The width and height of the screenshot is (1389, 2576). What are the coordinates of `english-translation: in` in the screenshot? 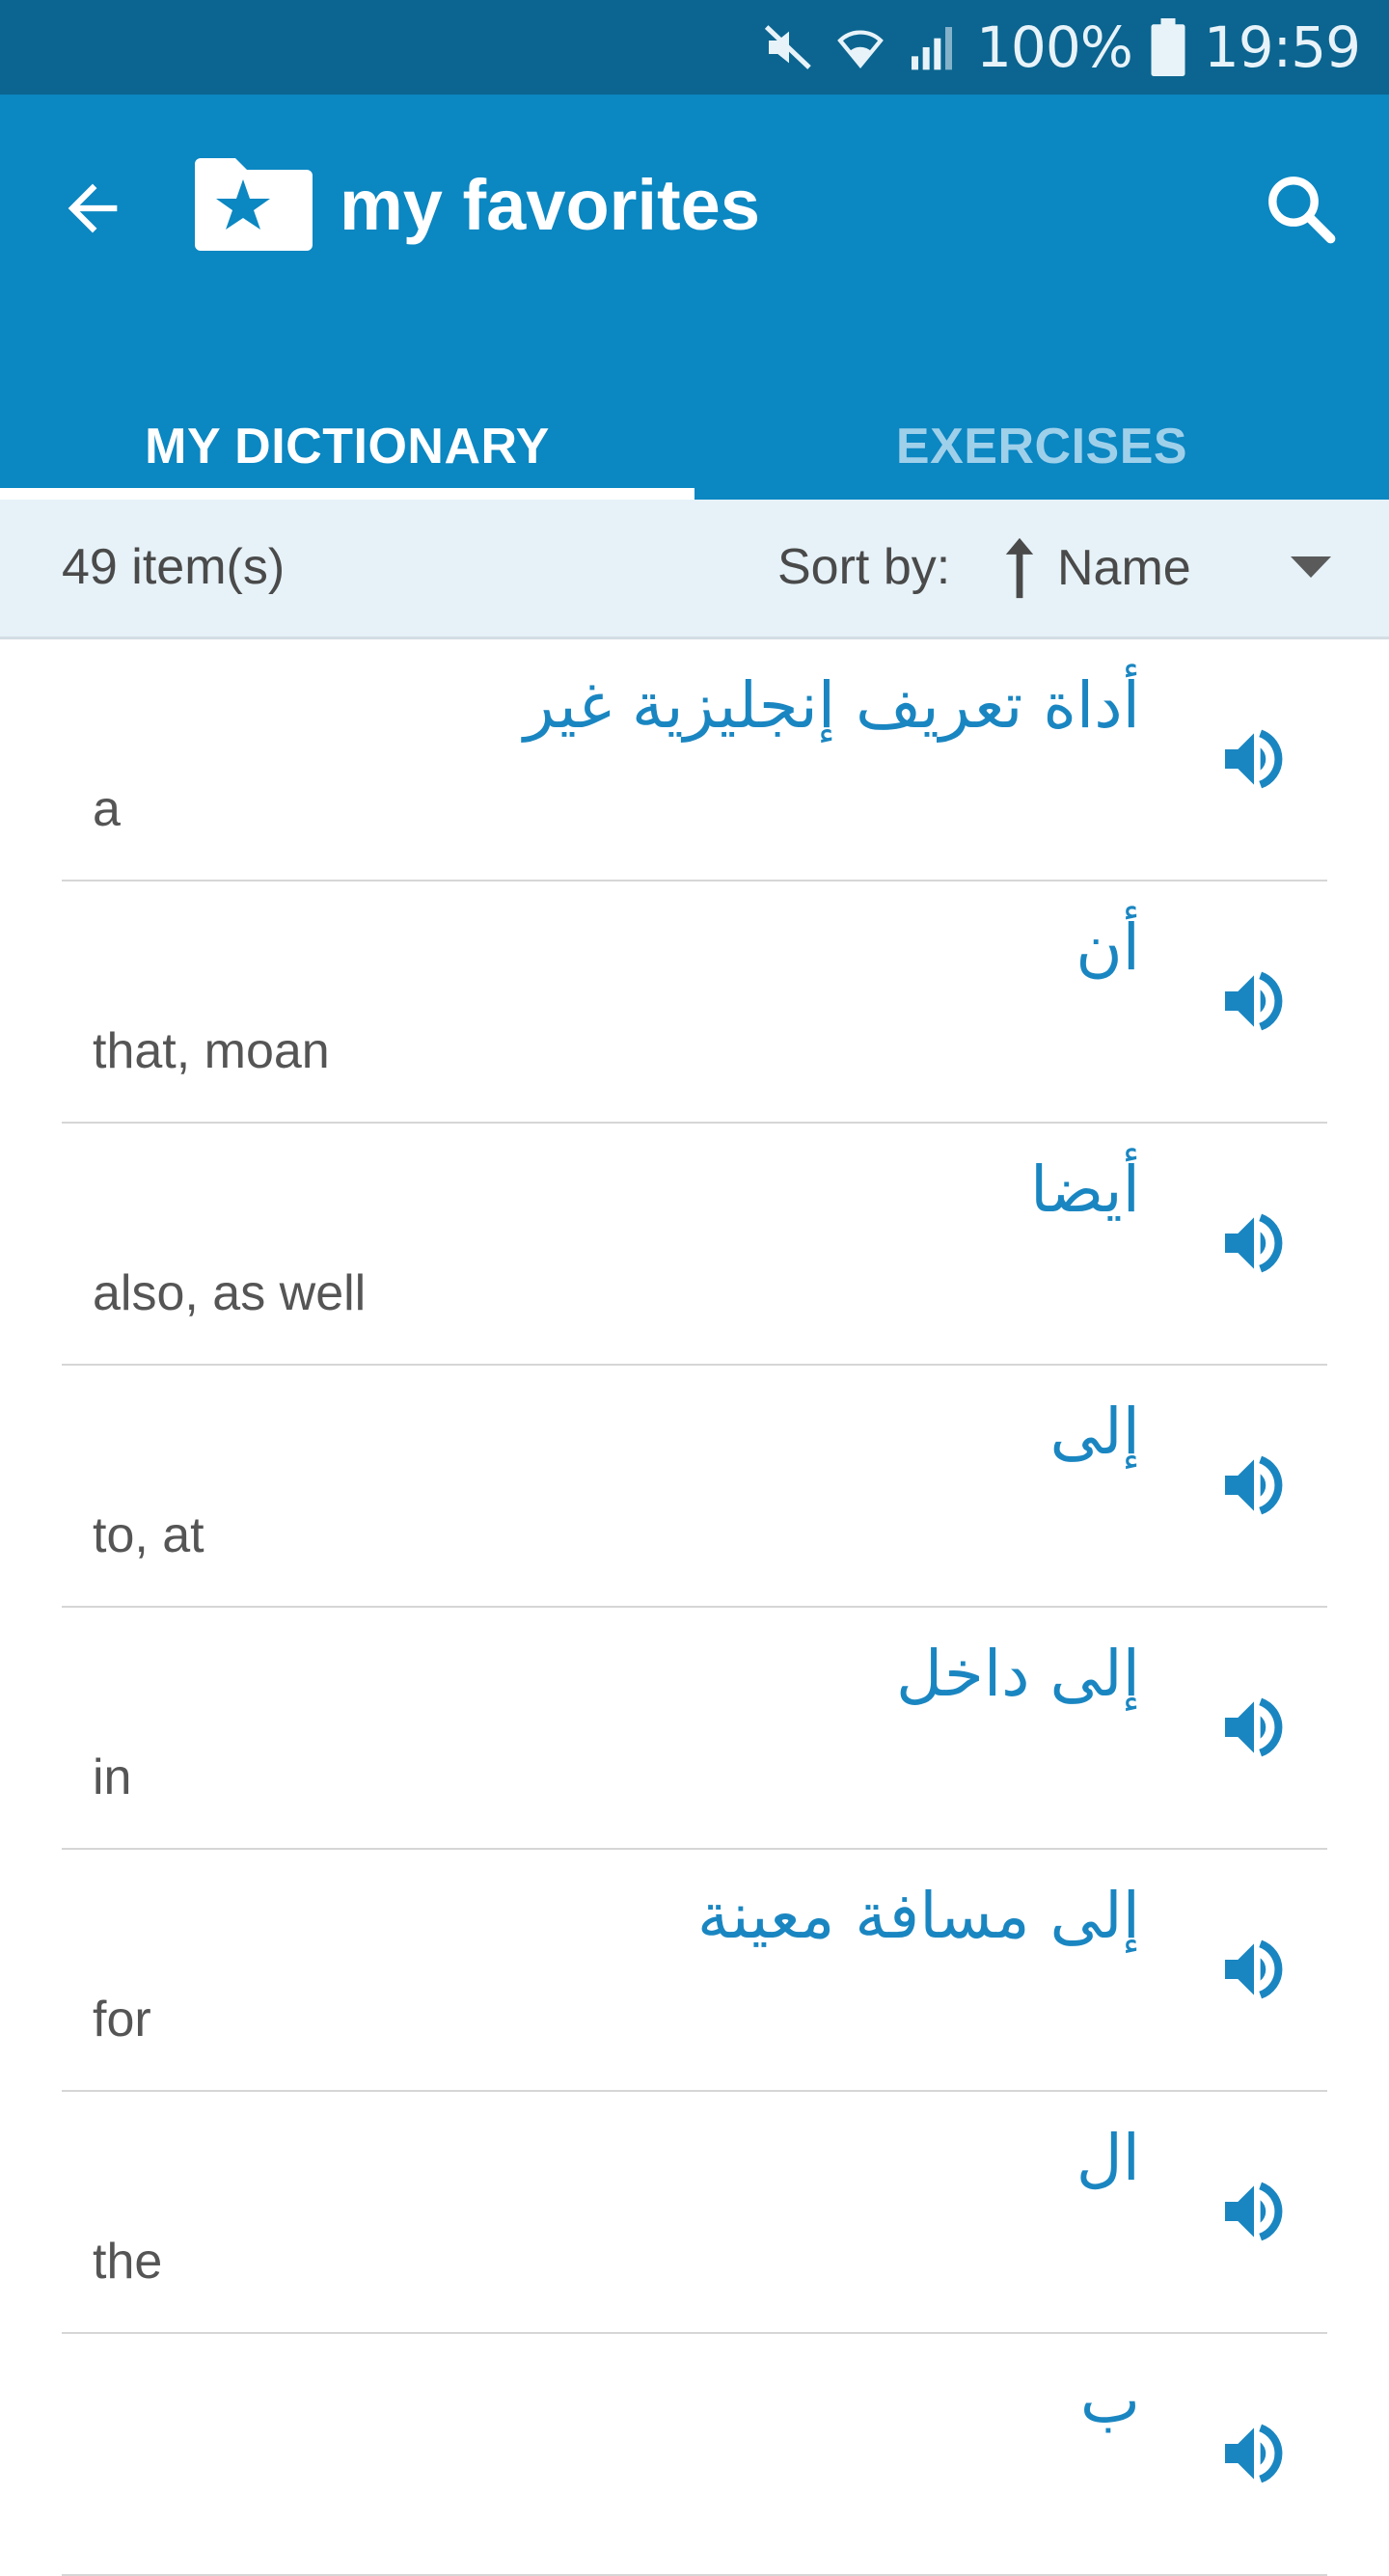 It's located at (113, 1777).